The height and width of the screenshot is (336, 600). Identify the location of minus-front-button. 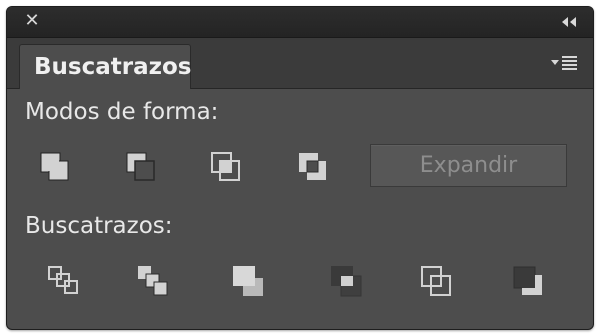
(141, 167).